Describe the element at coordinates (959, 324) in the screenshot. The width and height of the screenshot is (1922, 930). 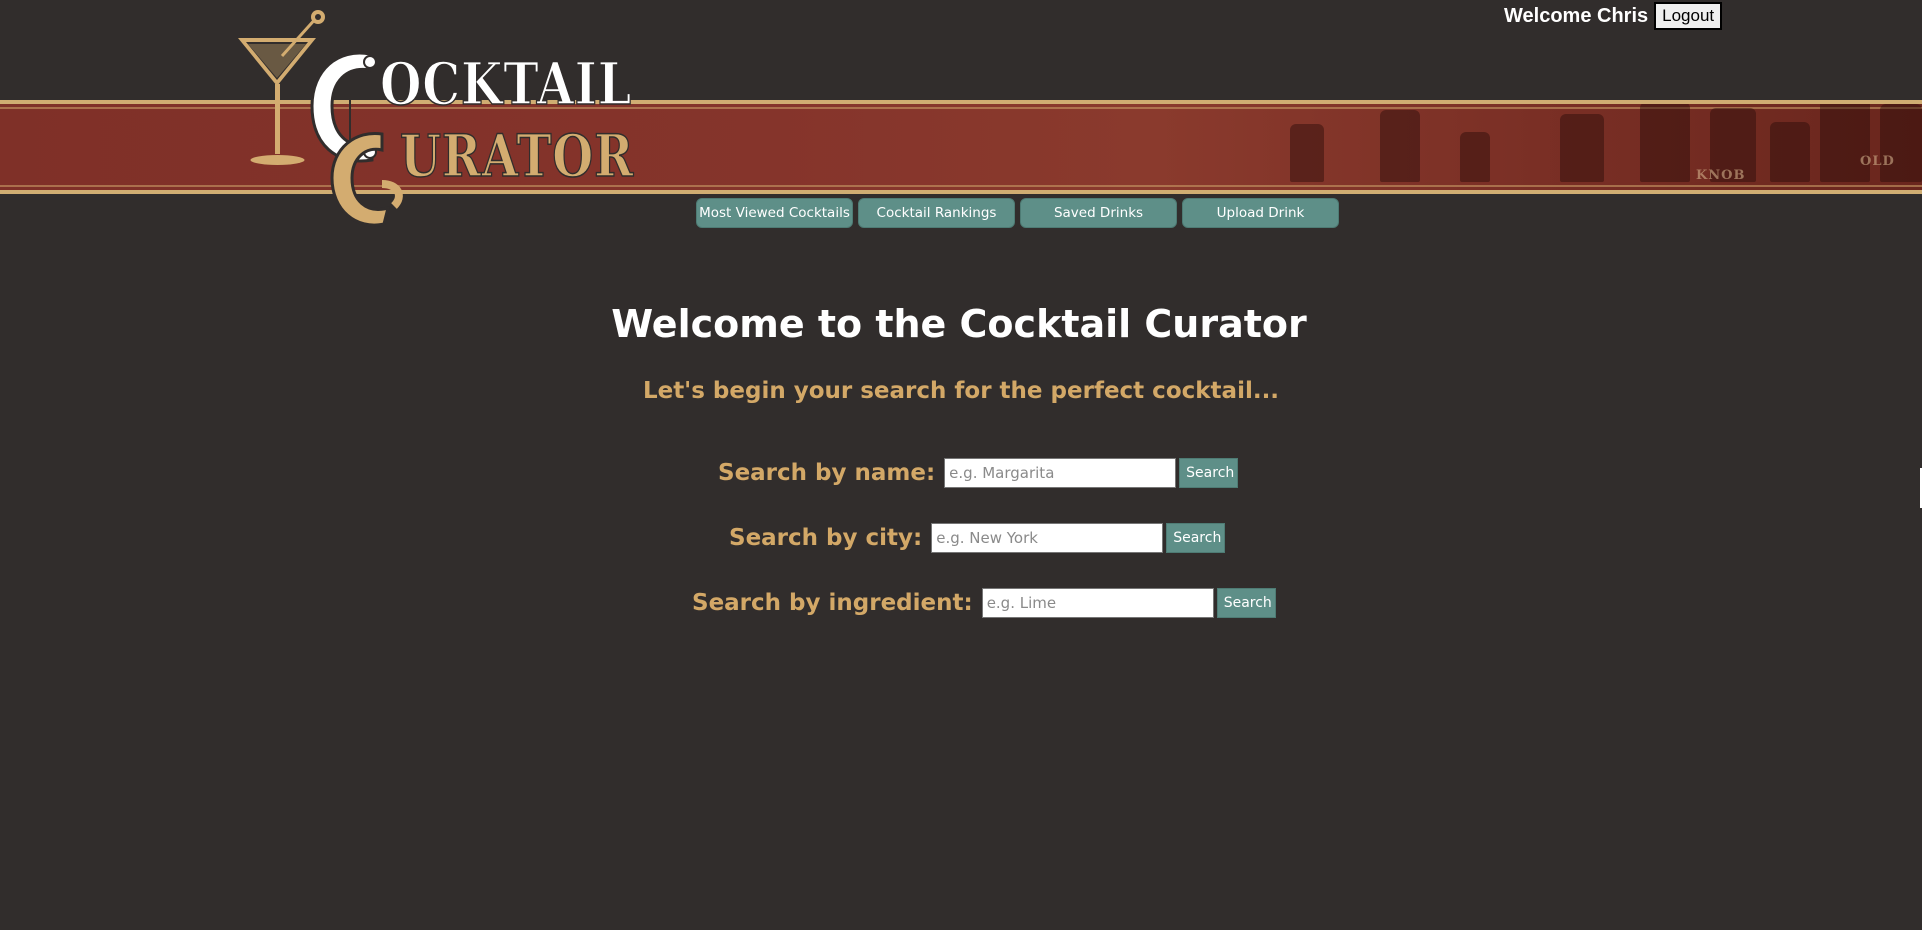
I see `page-title: Welcome to the Cocktail Curator` at that location.